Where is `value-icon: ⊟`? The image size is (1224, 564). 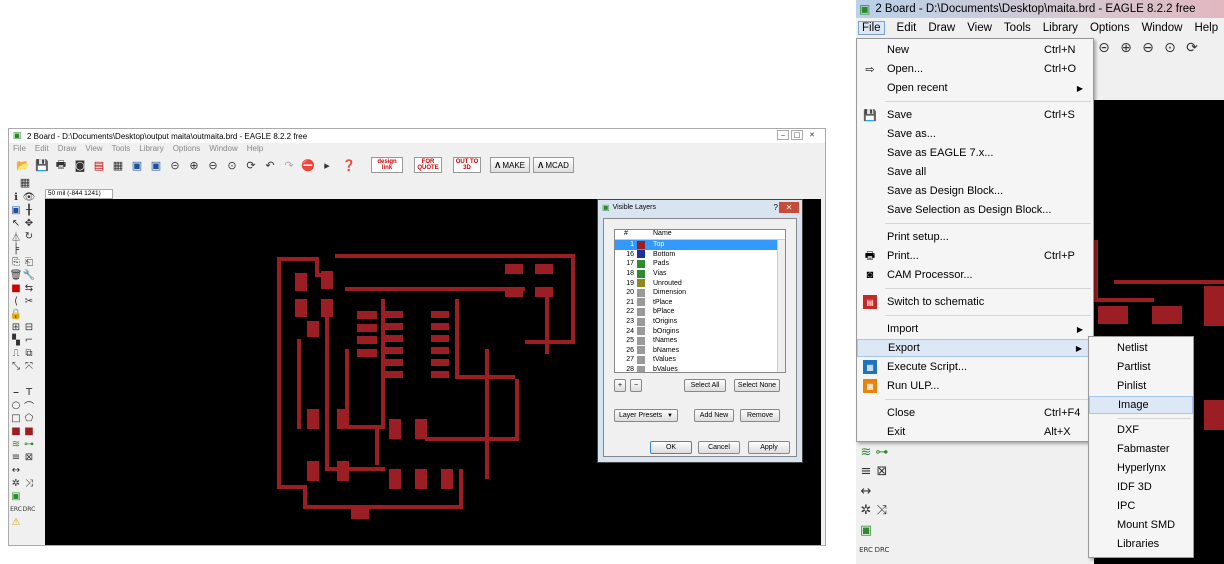
value-icon: ⊟ is located at coordinates (29, 327).